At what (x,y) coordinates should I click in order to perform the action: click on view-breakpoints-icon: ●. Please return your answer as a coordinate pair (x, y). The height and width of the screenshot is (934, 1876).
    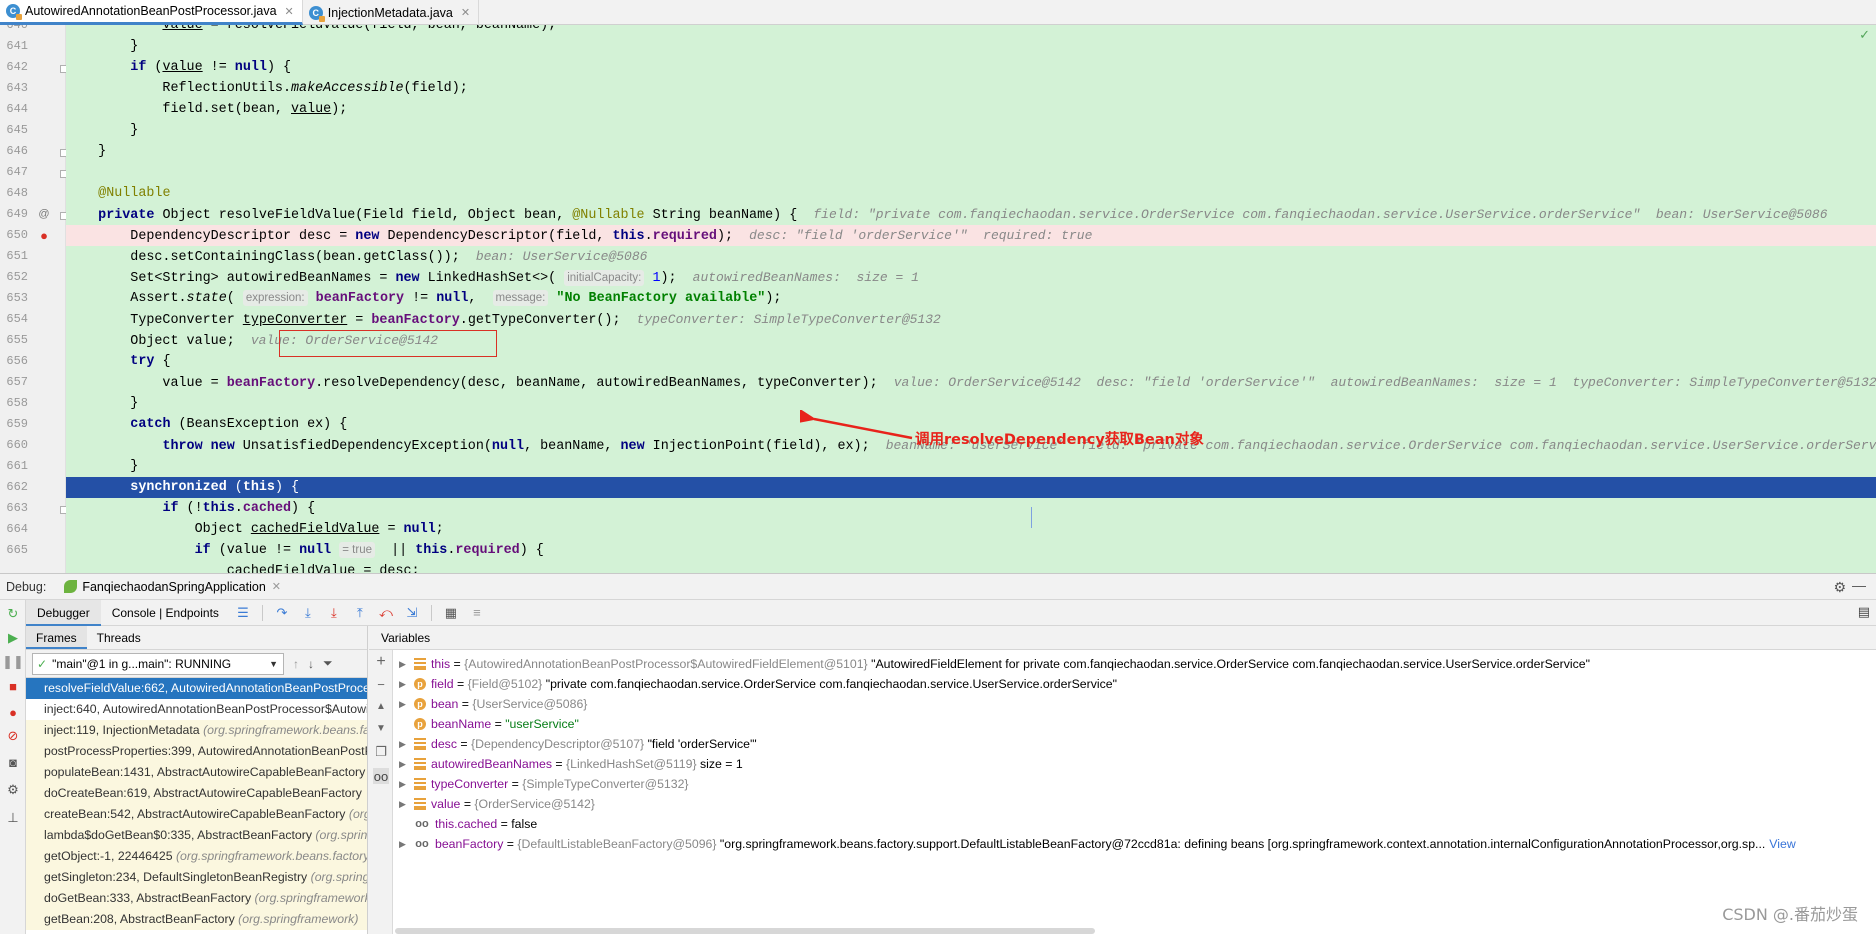
    Looking at the image, I should click on (13, 712).